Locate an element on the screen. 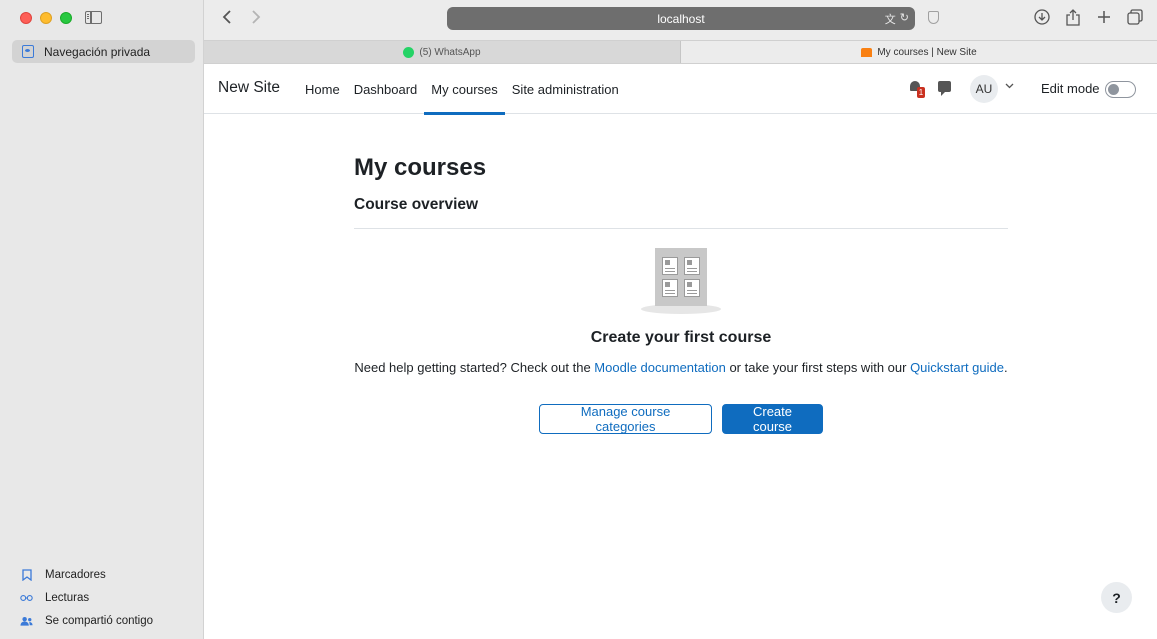  tab-whatsapp: (5) WhatsApp is located at coordinates (442, 52).